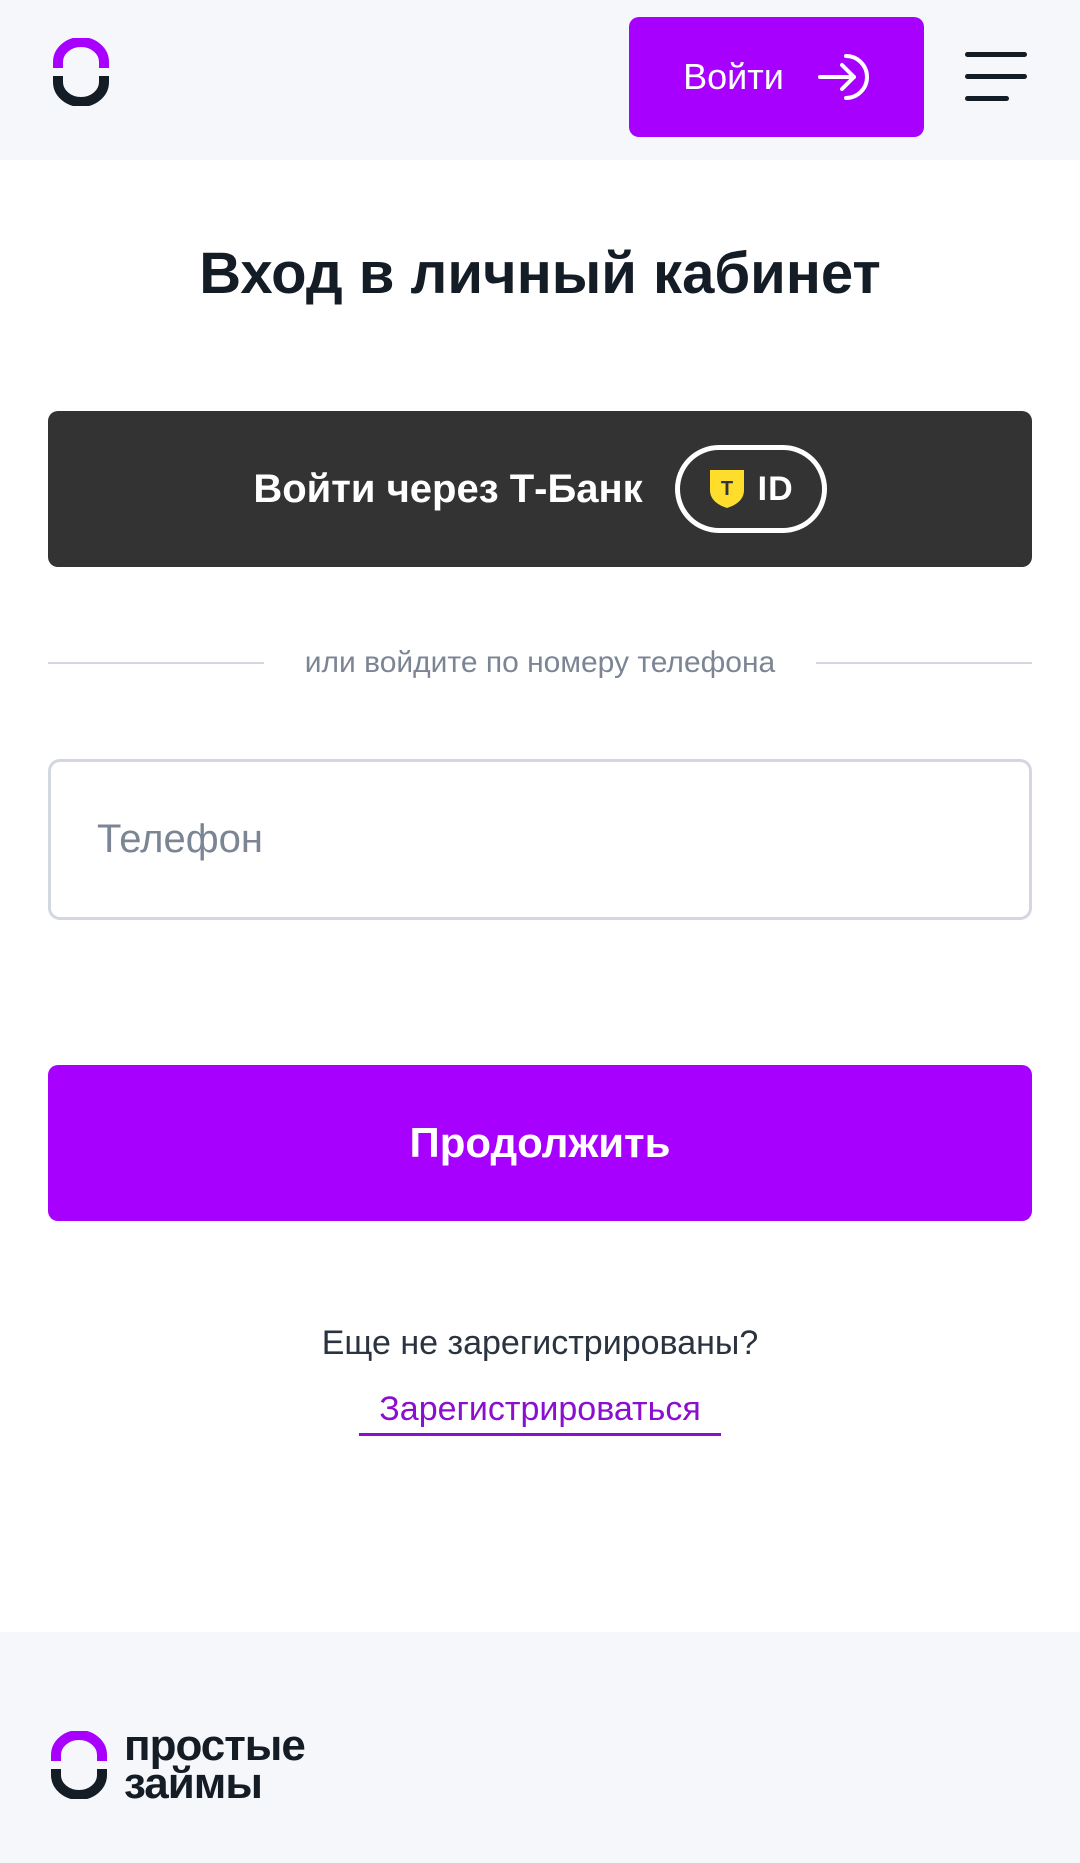  What do you see at coordinates (540, 1747) in the screenshot?
I see `site-footer: простые займы` at bounding box center [540, 1747].